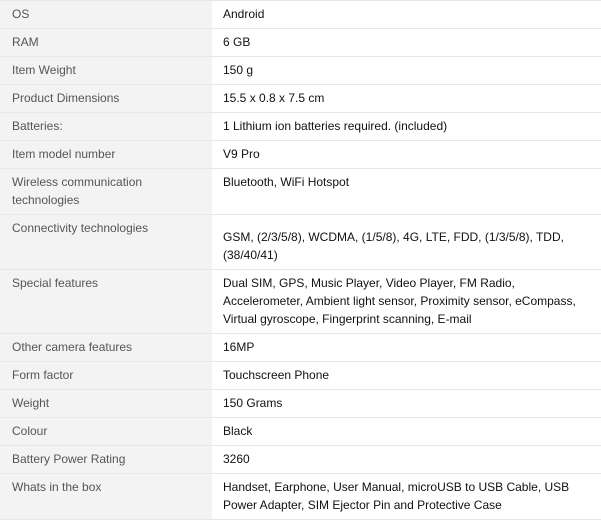 This screenshot has height=520, width=601. I want to click on spec-label-item-weight: Item Weight, so click(106, 70).